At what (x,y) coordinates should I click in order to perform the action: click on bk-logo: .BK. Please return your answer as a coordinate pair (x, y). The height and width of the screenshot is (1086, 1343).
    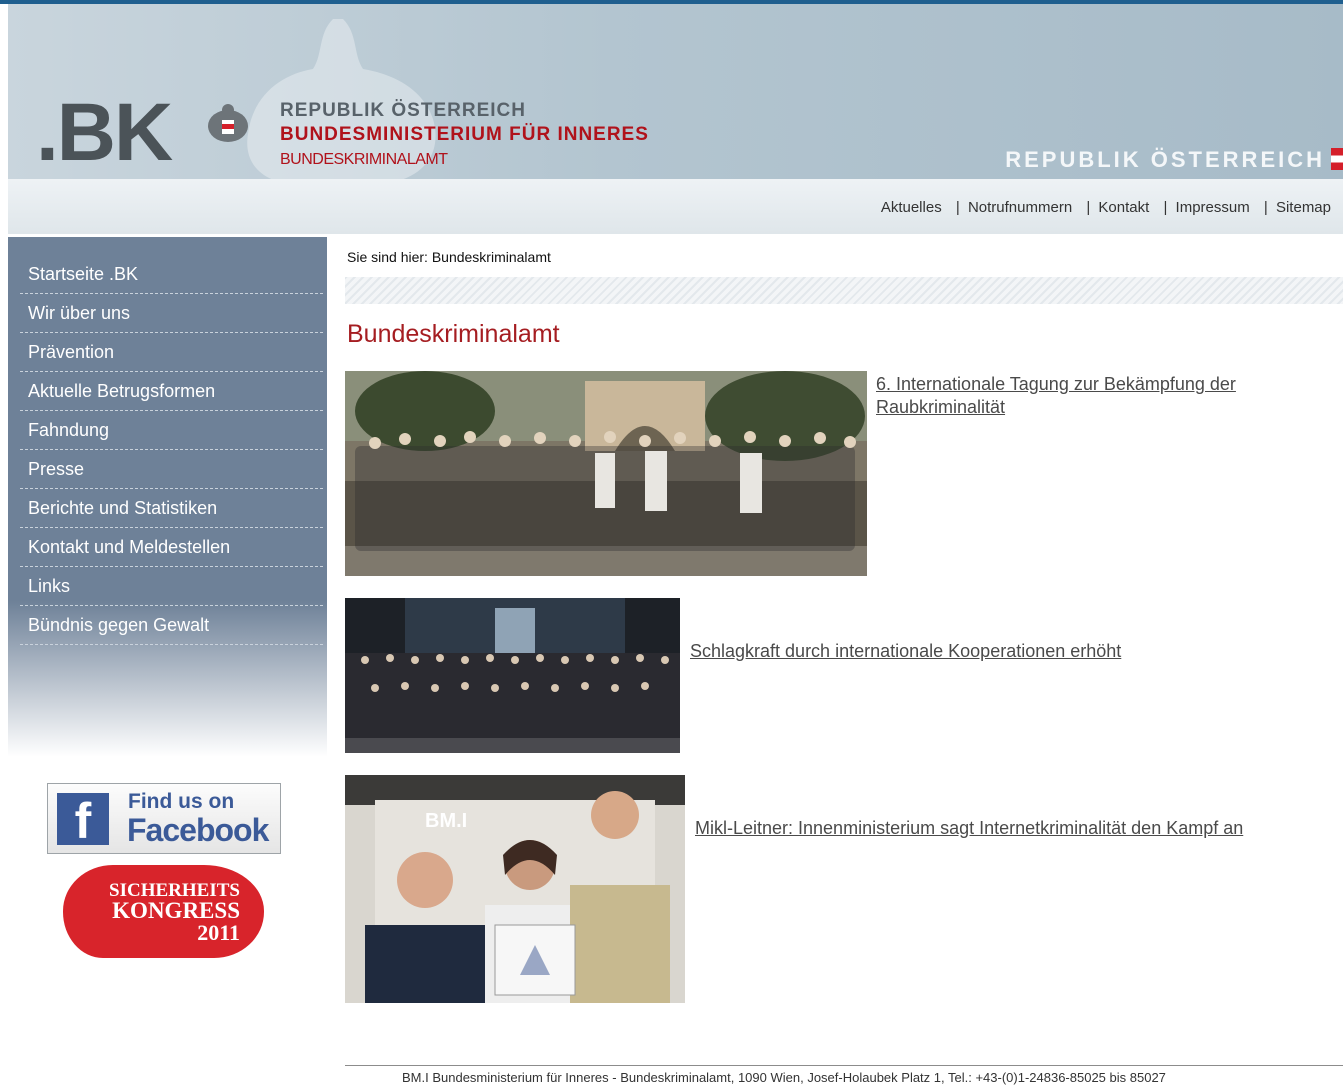
    Looking at the image, I should click on (104, 133).